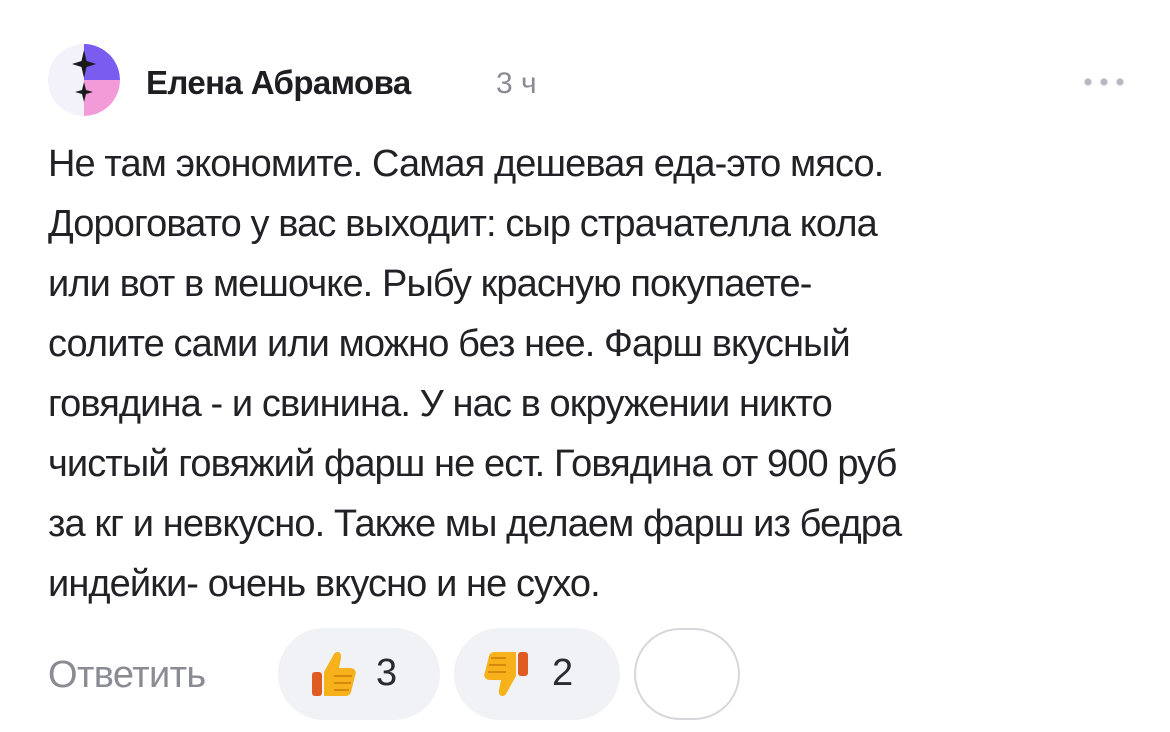  Describe the element at coordinates (516, 83) in the screenshot. I see `comment-time: 3 ч` at that location.